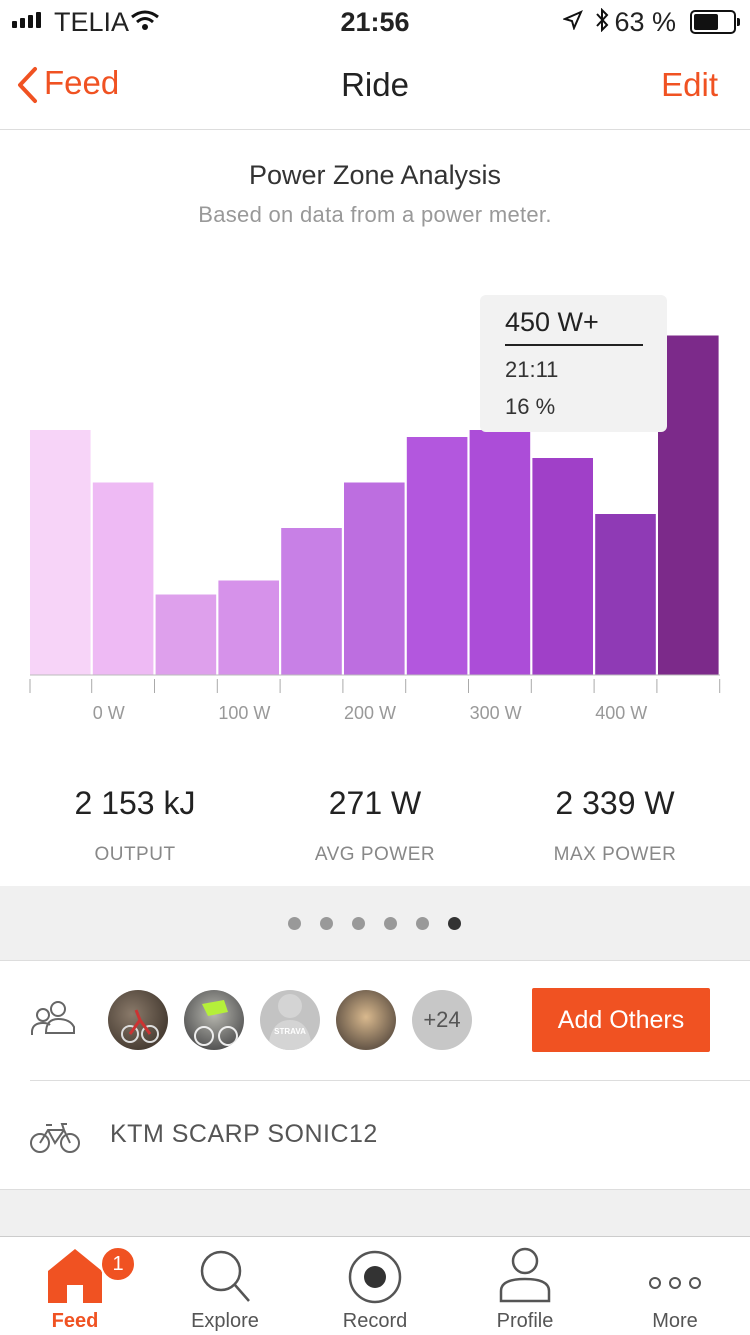 The width and height of the screenshot is (750, 1335). Describe the element at coordinates (375, 214) in the screenshot. I see `chart-subtitle: Based on data from a power meter.` at that location.